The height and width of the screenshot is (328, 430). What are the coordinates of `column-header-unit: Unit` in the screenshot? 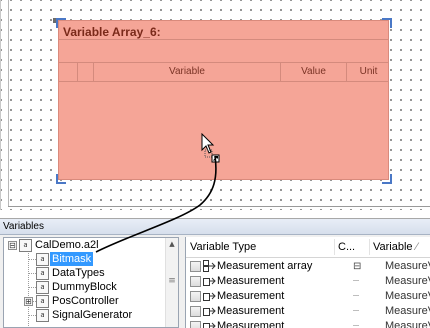 It's located at (368, 72).